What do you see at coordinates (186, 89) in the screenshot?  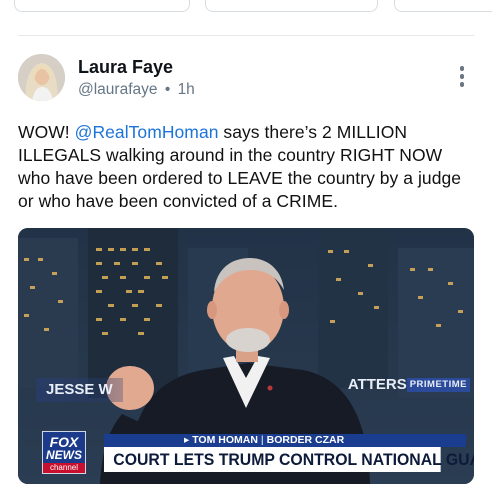 I see `post-timestamp: 1h` at bounding box center [186, 89].